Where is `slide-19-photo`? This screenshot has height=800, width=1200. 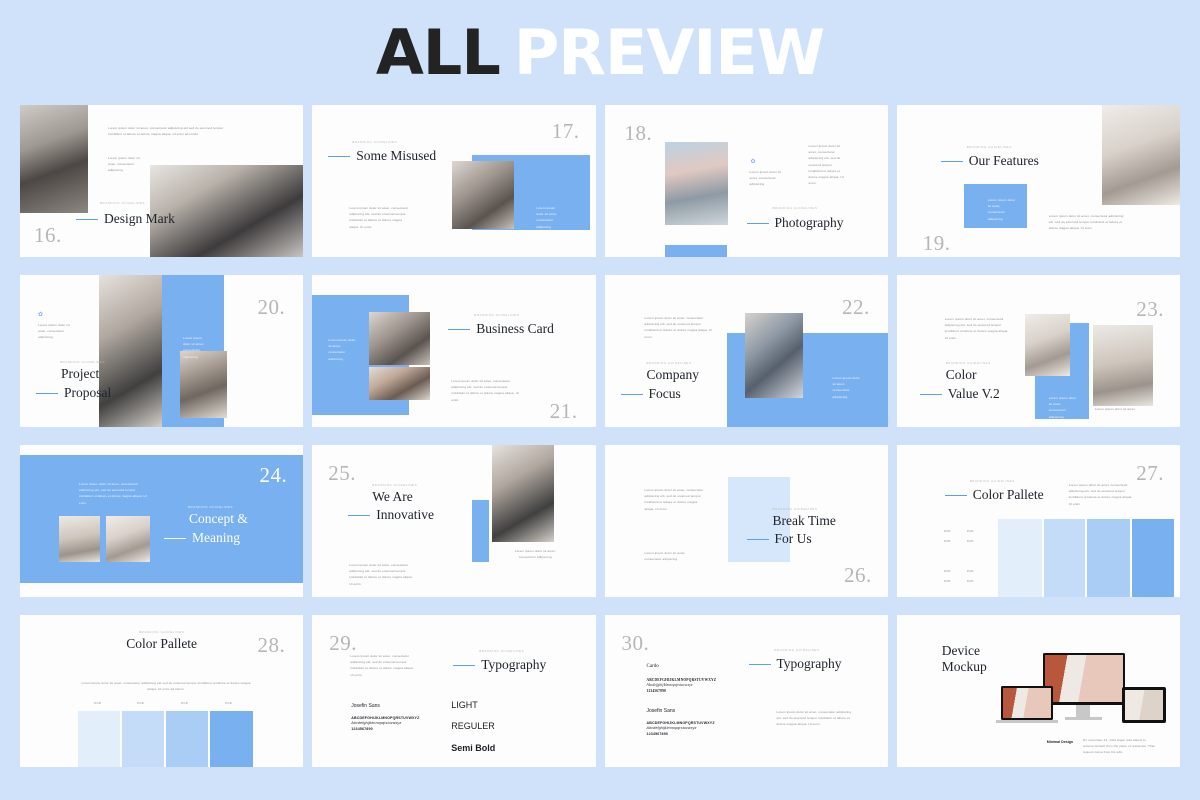 slide-19-photo is located at coordinates (1141, 155).